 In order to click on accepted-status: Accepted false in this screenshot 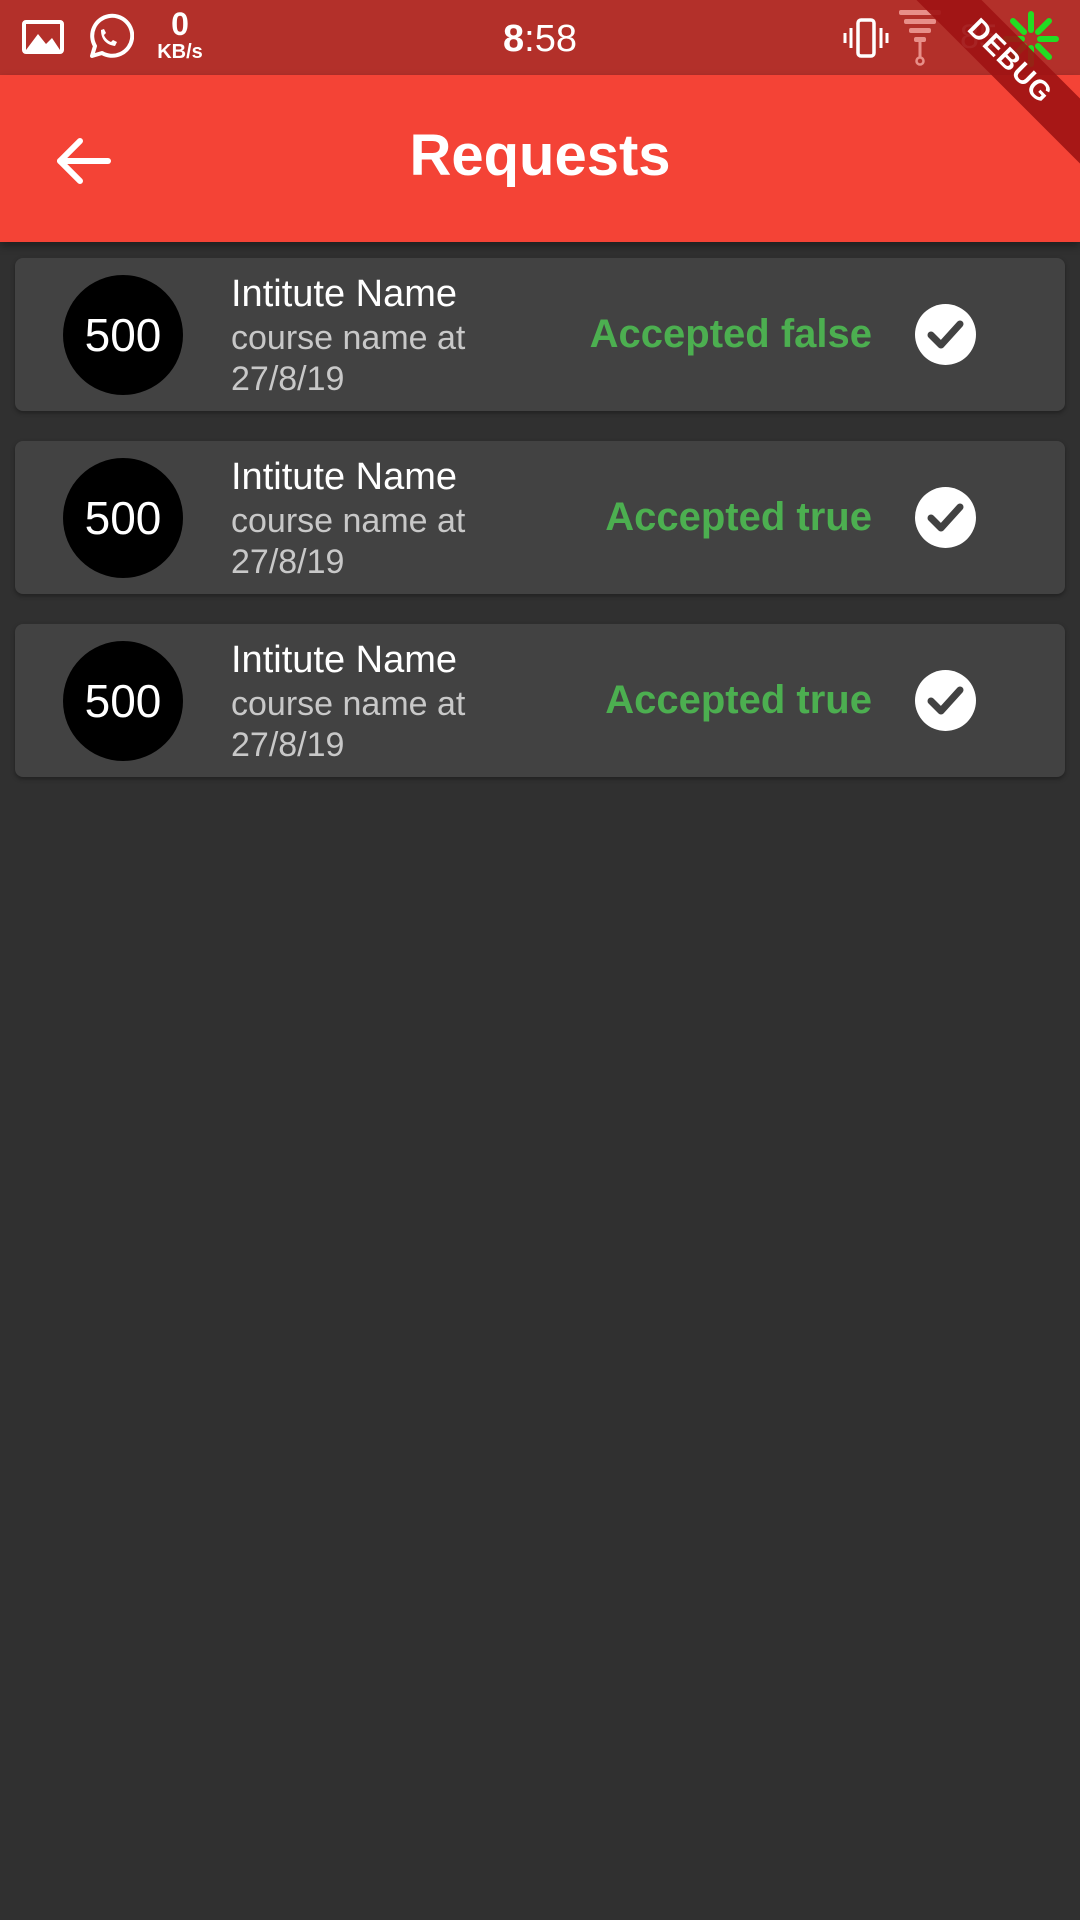, I will do `click(730, 334)`.